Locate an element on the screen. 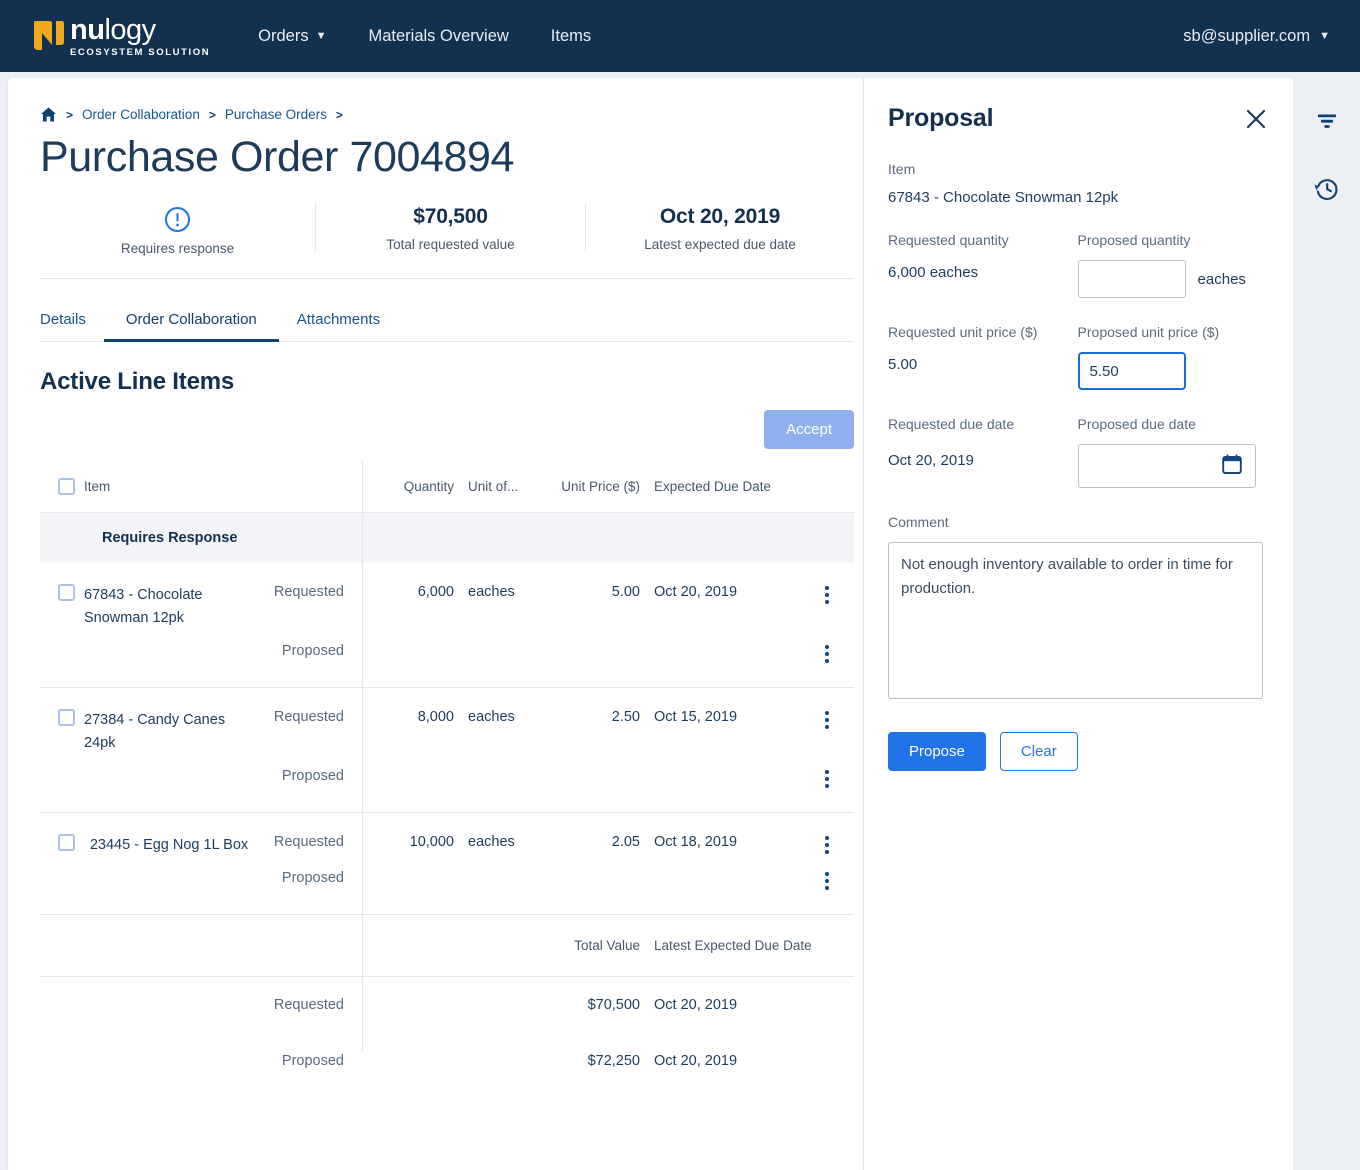 This screenshot has height=1170, width=1360. nav-item-orders-label: Orders is located at coordinates (283, 35).